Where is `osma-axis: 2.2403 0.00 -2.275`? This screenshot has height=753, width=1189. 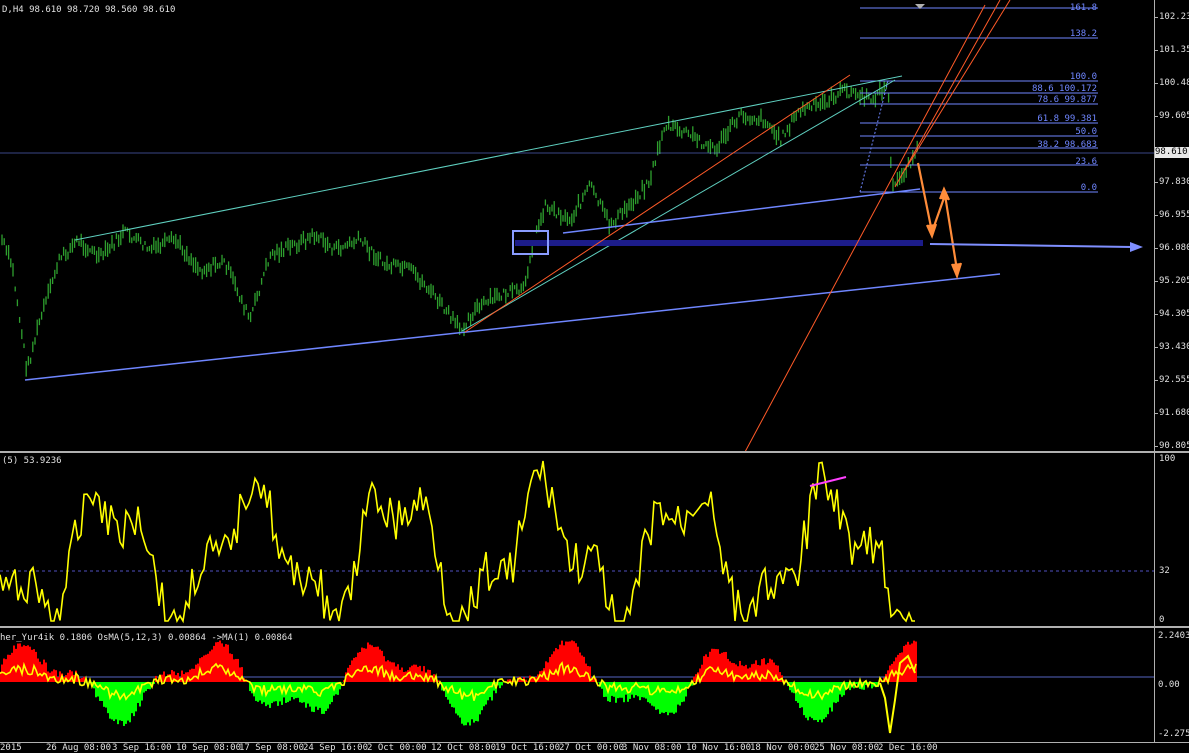
osma-axis: 2.2403 0.00 -2.275 is located at coordinates (1171, 685).